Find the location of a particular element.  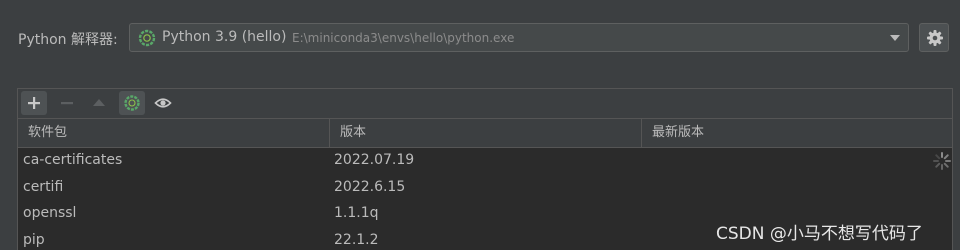

plus-icon is located at coordinates (34, 103).